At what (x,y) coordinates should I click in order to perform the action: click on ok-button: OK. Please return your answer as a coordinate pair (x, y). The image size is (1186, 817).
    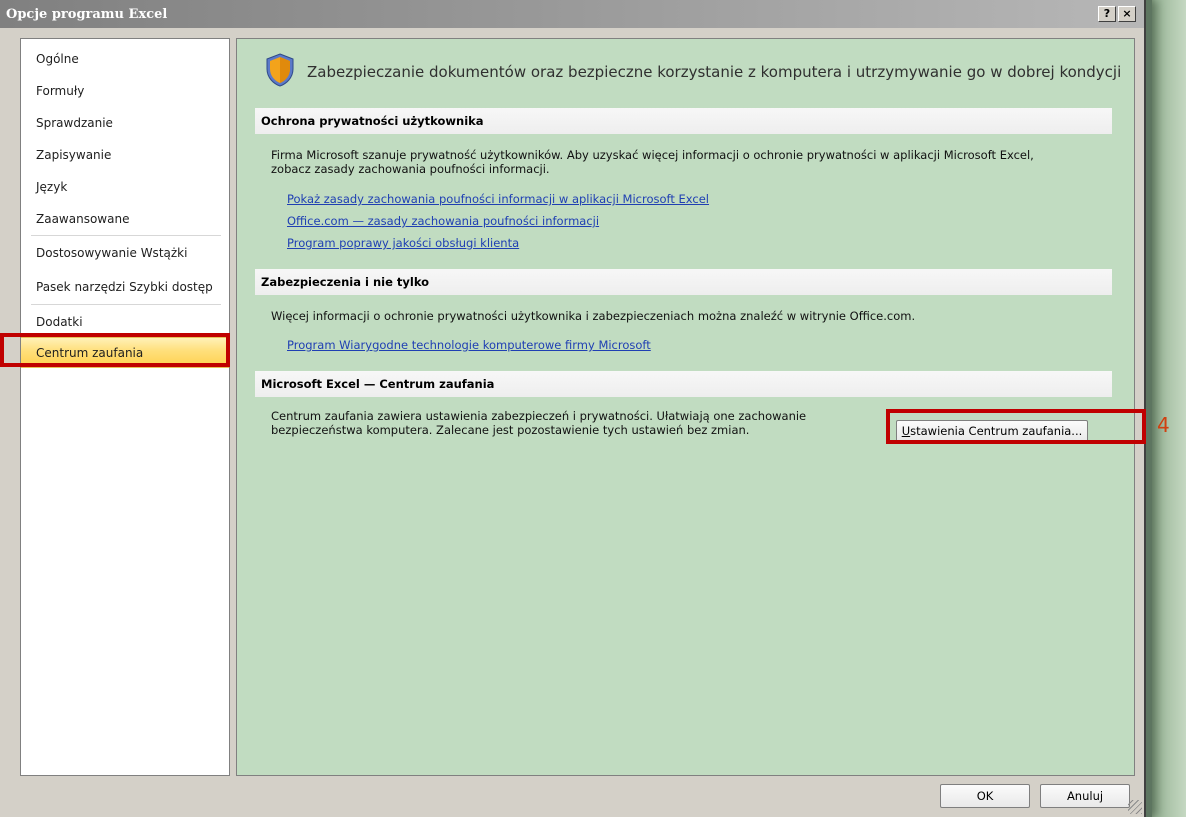
    Looking at the image, I should click on (985, 796).